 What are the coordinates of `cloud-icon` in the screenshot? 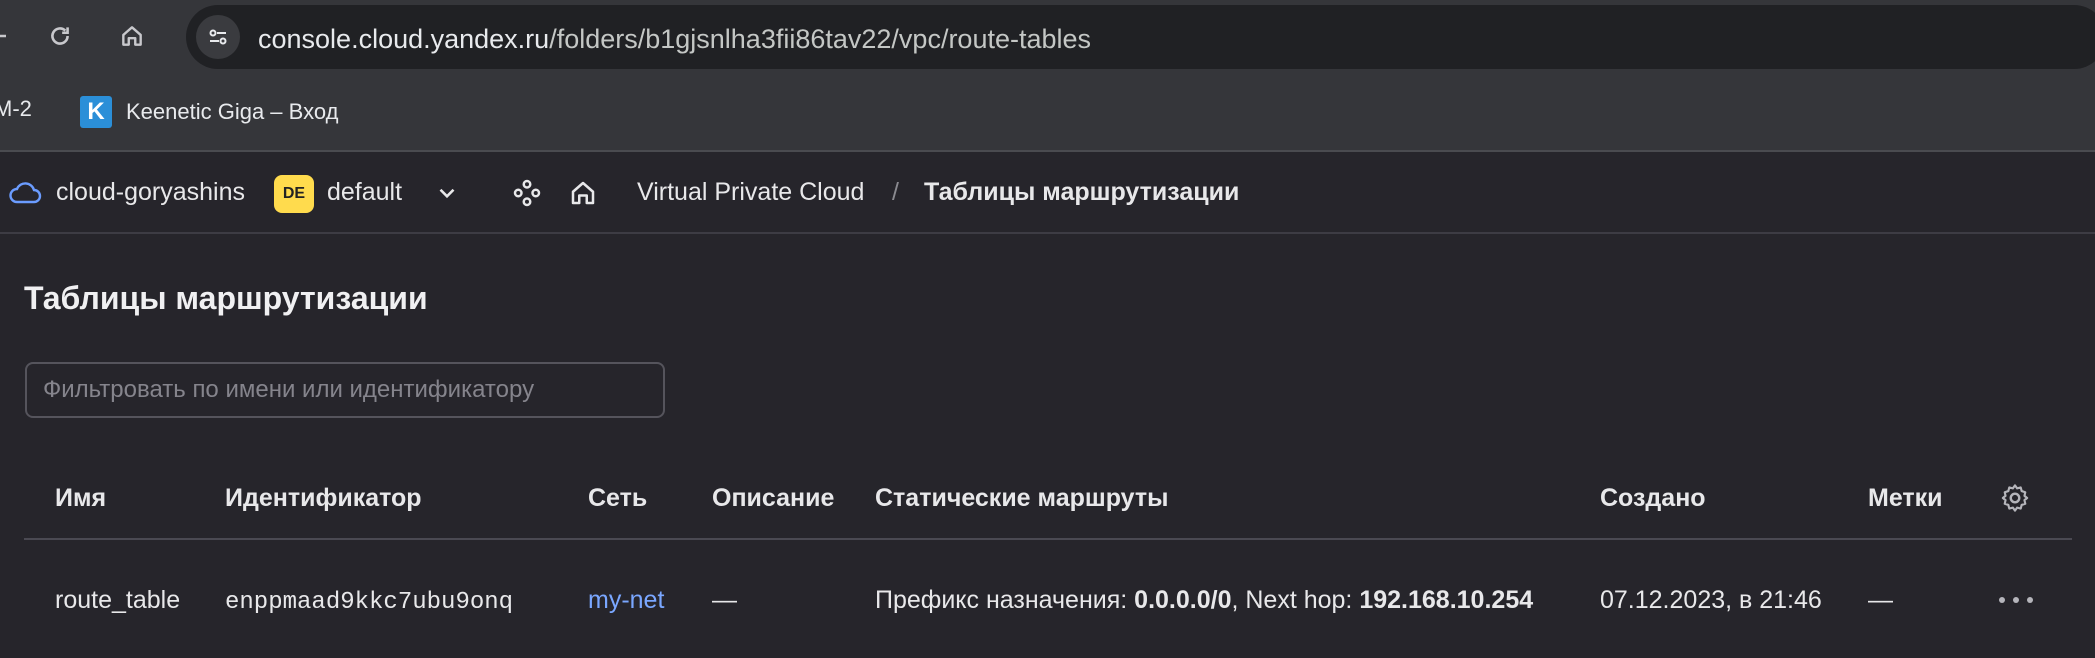 It's located at (25, 195).